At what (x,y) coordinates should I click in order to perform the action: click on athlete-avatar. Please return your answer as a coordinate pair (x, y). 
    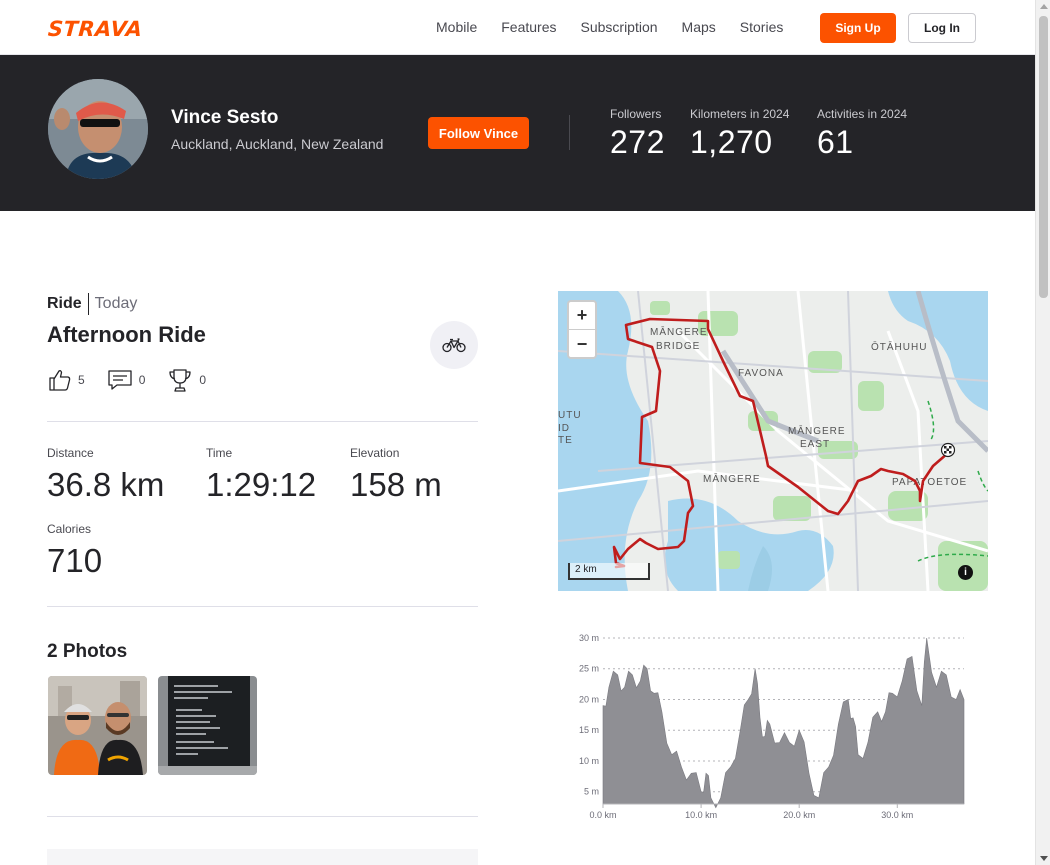
    Looking at the image, I should click on (98, 129).